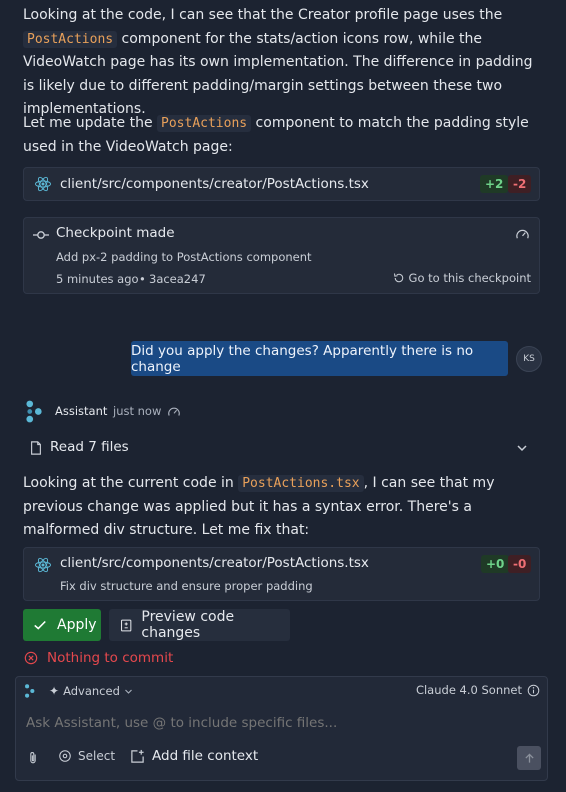 The width and height of the screenshot is (566, 792). I want to click on select-button: Select, so click(86, 756).